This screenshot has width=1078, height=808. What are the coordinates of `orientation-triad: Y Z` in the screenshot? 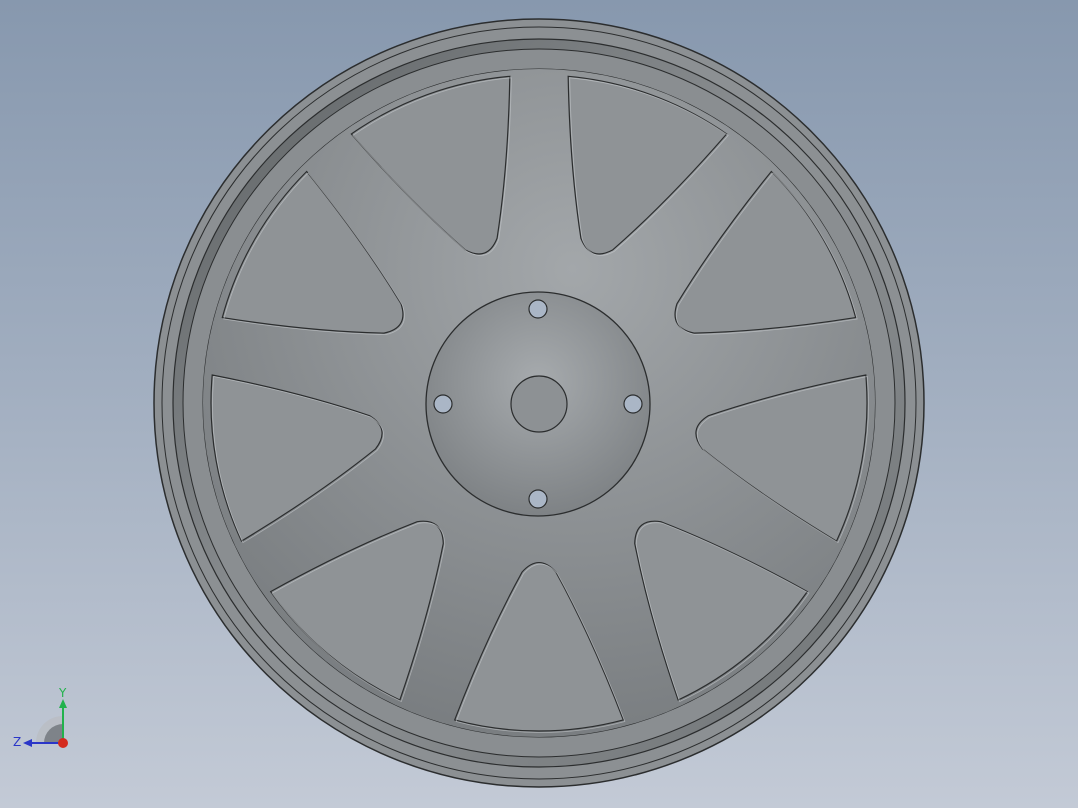 It's located at (45, 721).